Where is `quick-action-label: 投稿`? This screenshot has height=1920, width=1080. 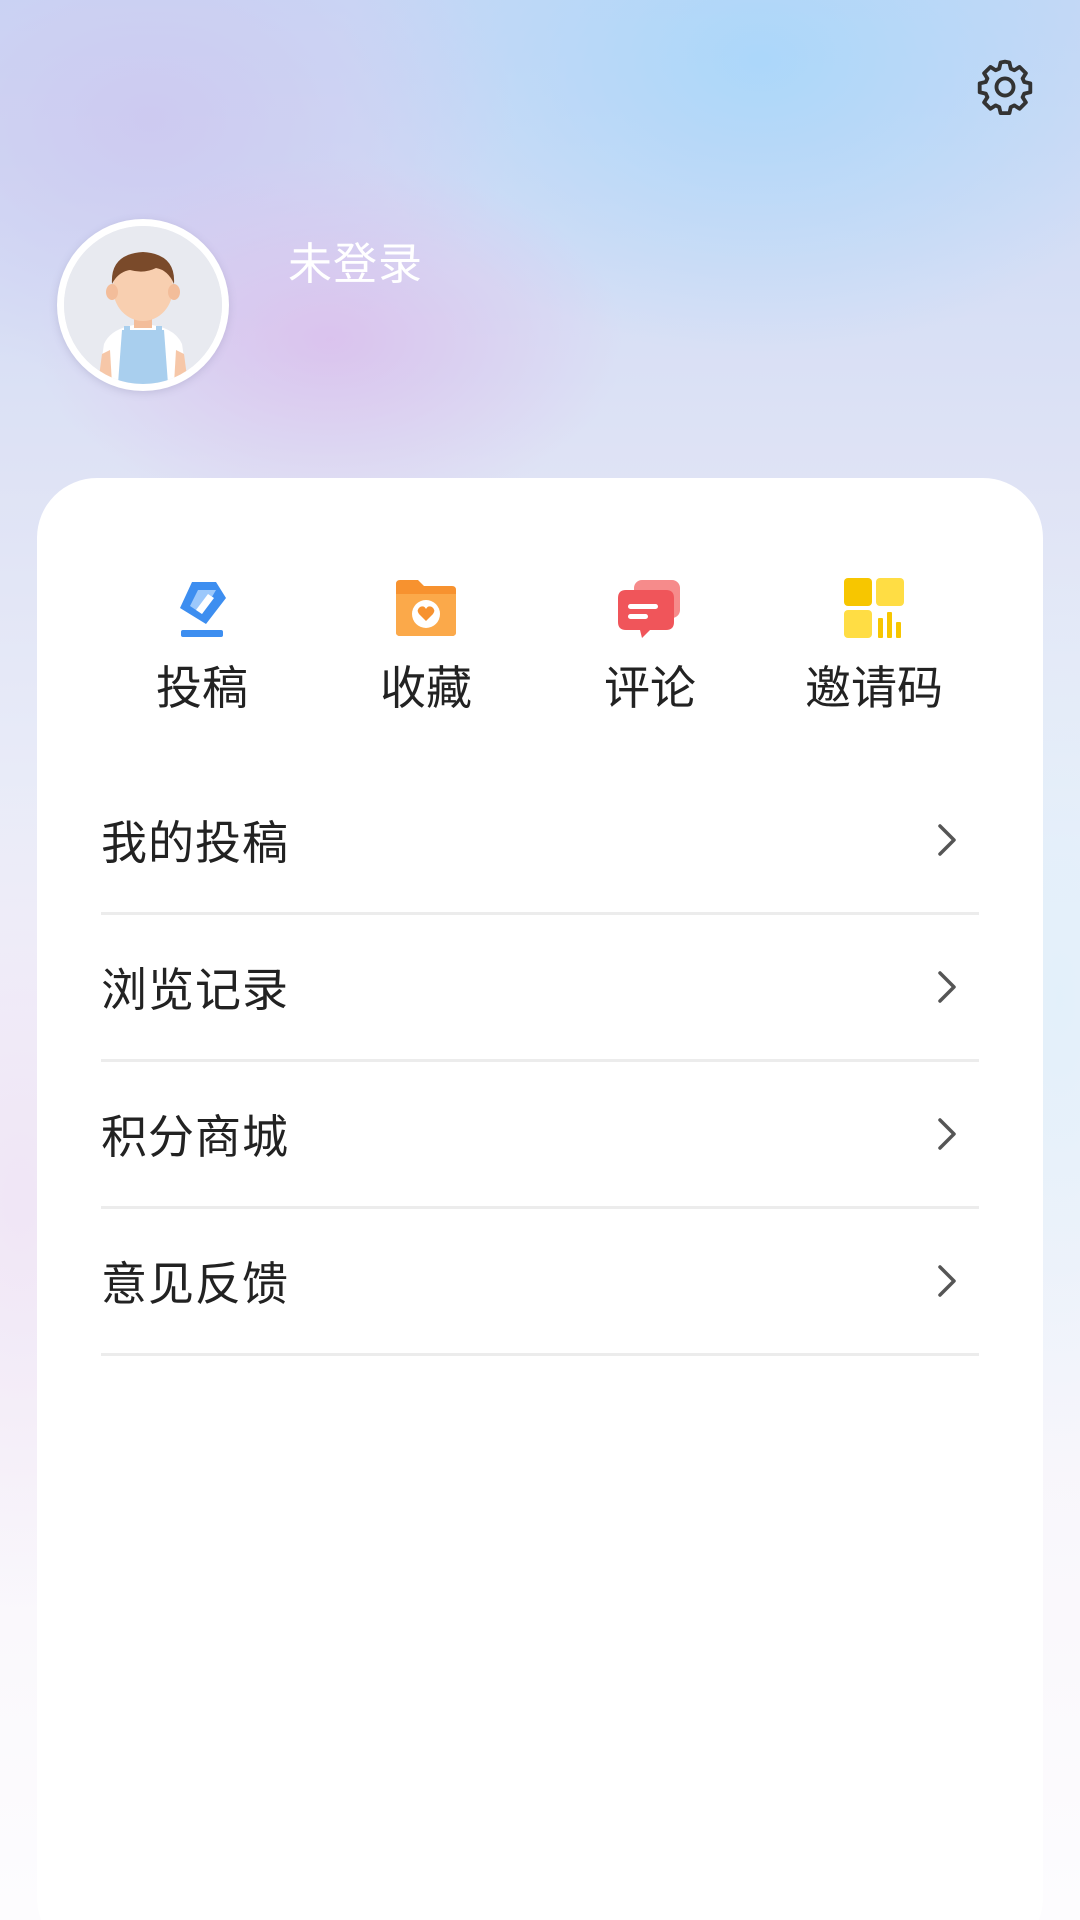
quick-action-label: 投稿 is located at coordinates (202, 688).